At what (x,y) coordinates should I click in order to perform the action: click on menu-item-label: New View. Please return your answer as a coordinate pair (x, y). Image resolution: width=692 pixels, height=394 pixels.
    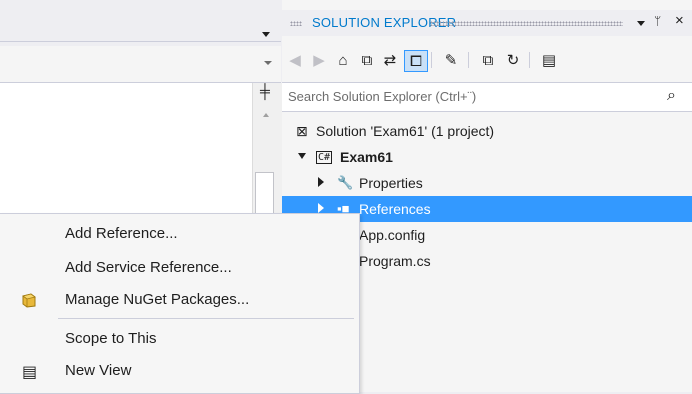
    Looking at the image, I should click on (98, 370).